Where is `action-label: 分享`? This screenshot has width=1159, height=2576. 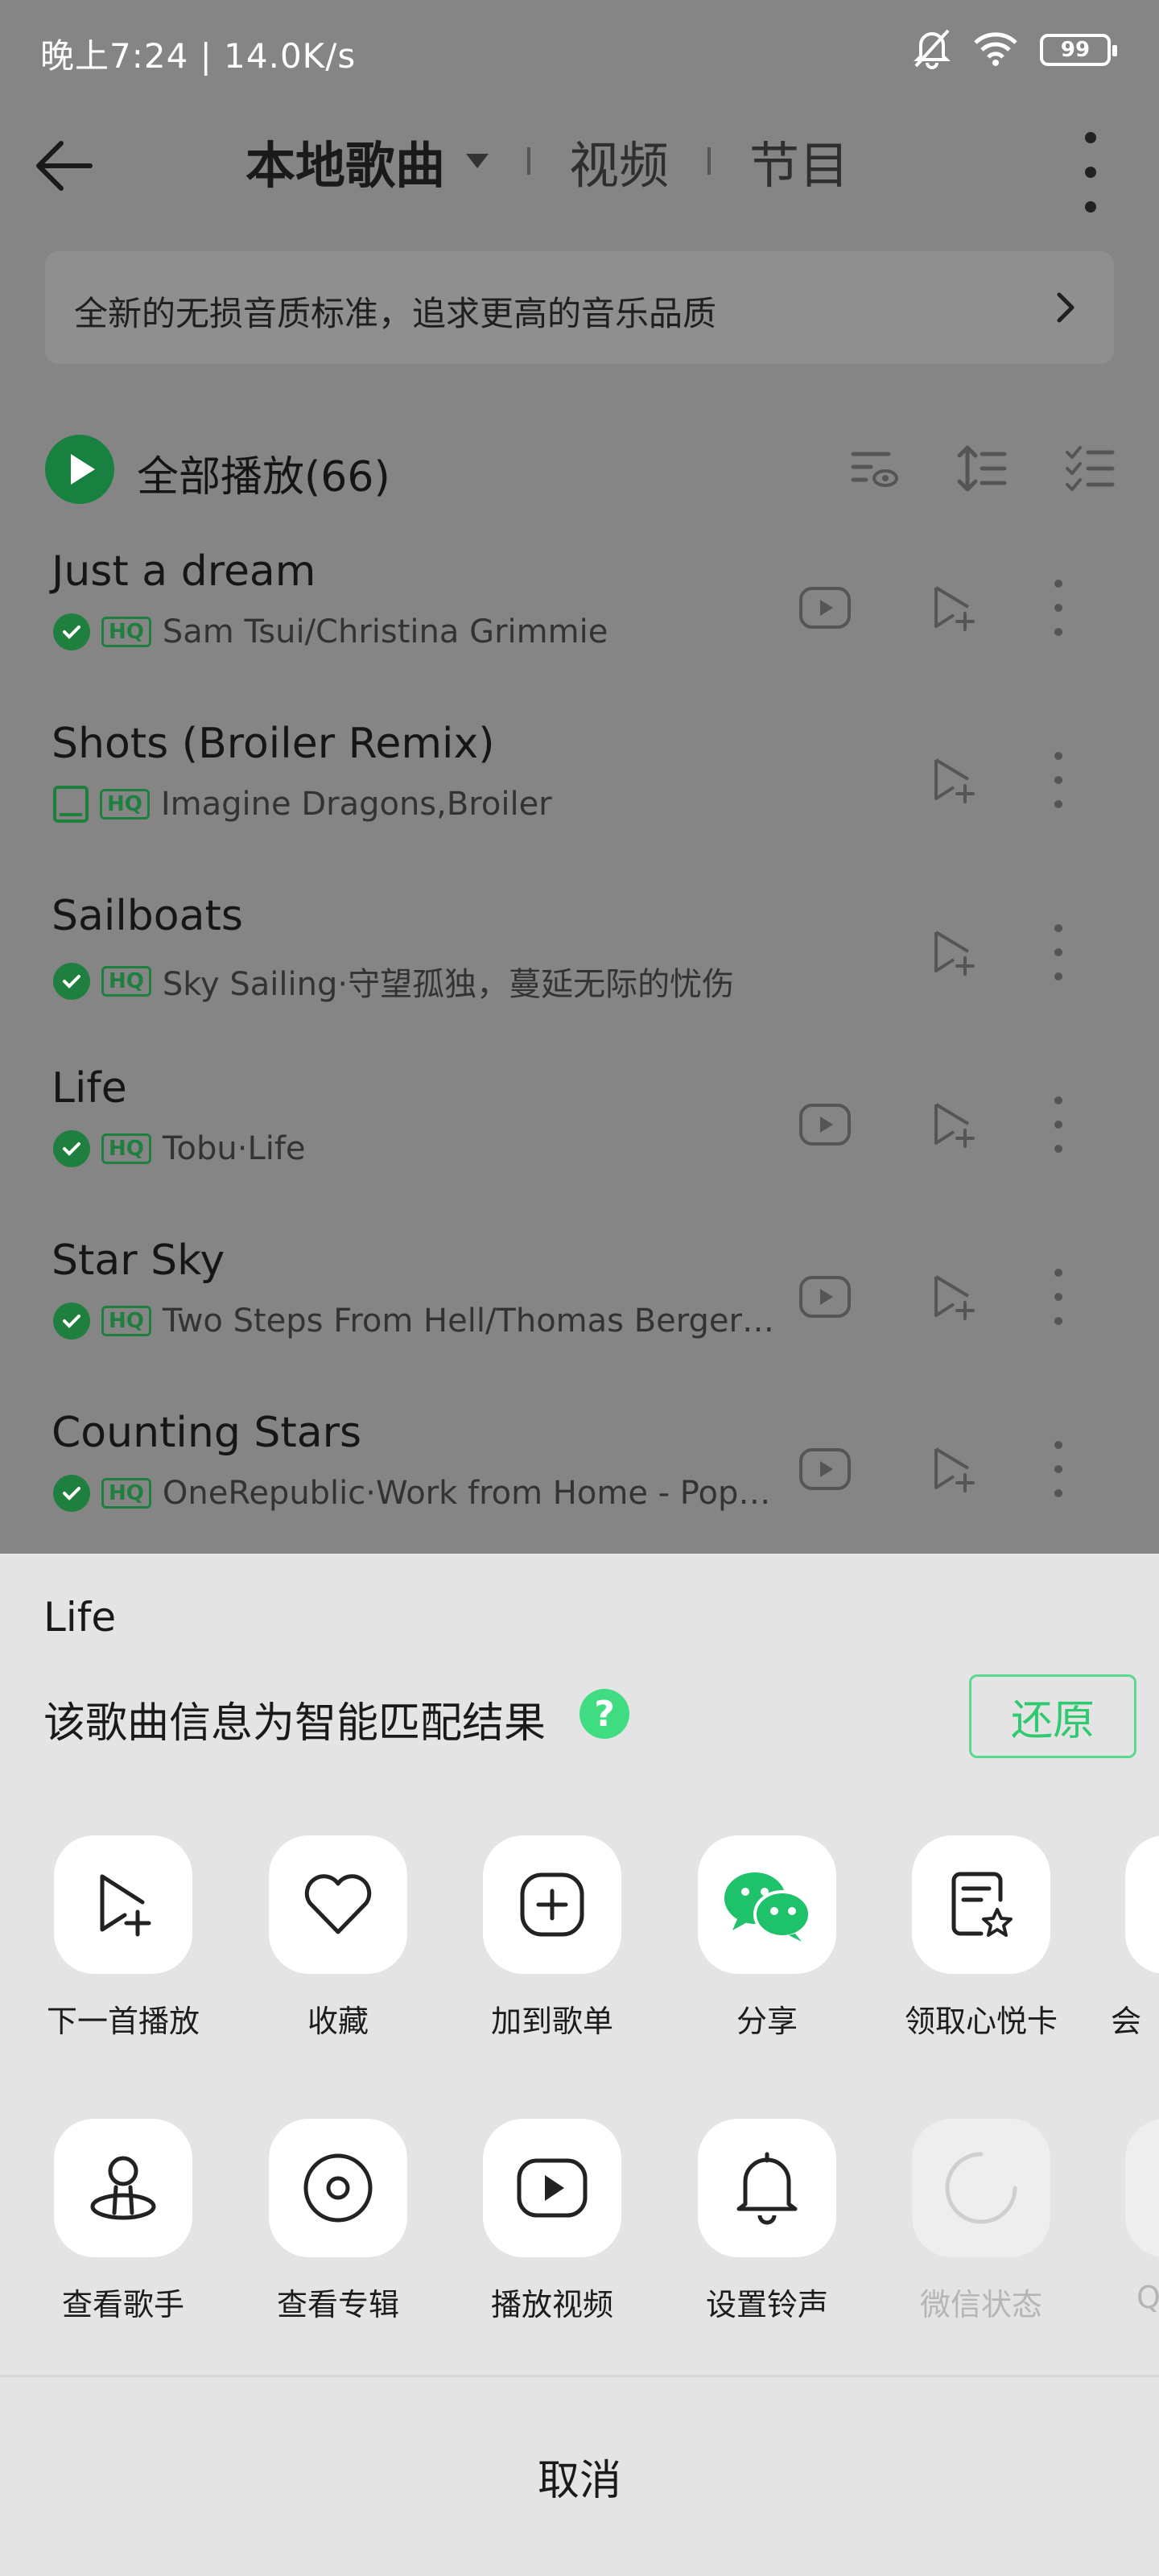
action-label: 分享 is located at coordinates (767, 2021).